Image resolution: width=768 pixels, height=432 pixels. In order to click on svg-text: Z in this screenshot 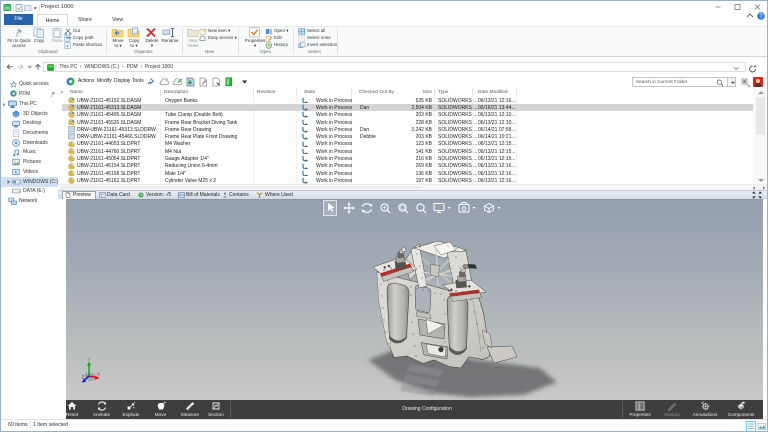, I will do `click(83, 377)`.